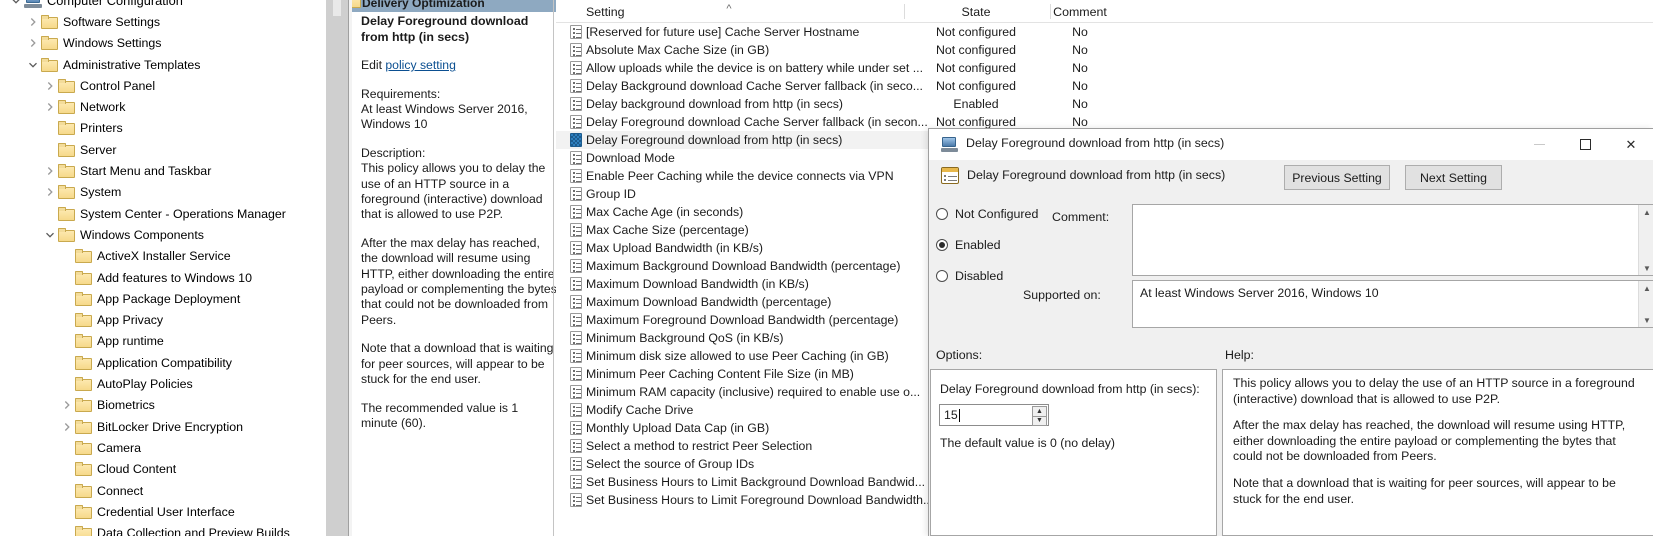 The height and width of the screenshot is (536, 1653). I want to click on tree-item-content: Software Settings, so click(100, 22).